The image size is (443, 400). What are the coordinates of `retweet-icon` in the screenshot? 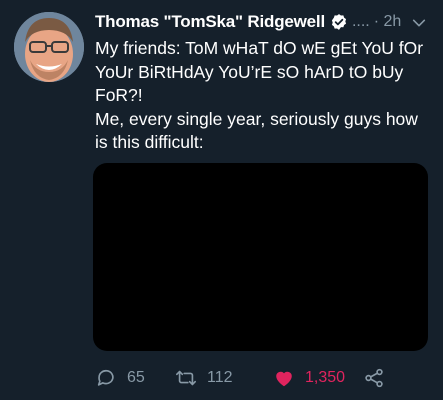 It's located at (186, 378).